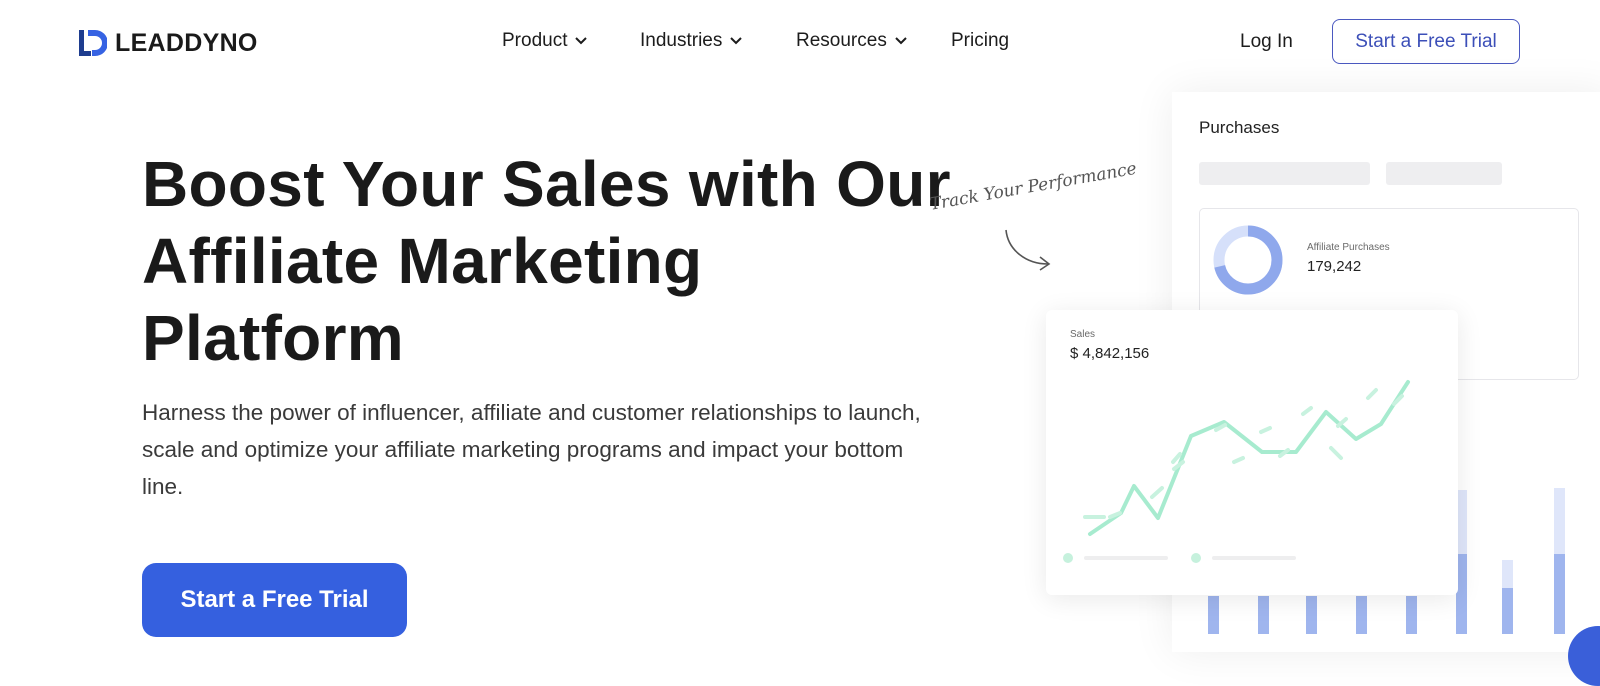 This screenshot has height=686, width=1600. I want to click on nav-pricing-label: Pricing, so click(980, 40).